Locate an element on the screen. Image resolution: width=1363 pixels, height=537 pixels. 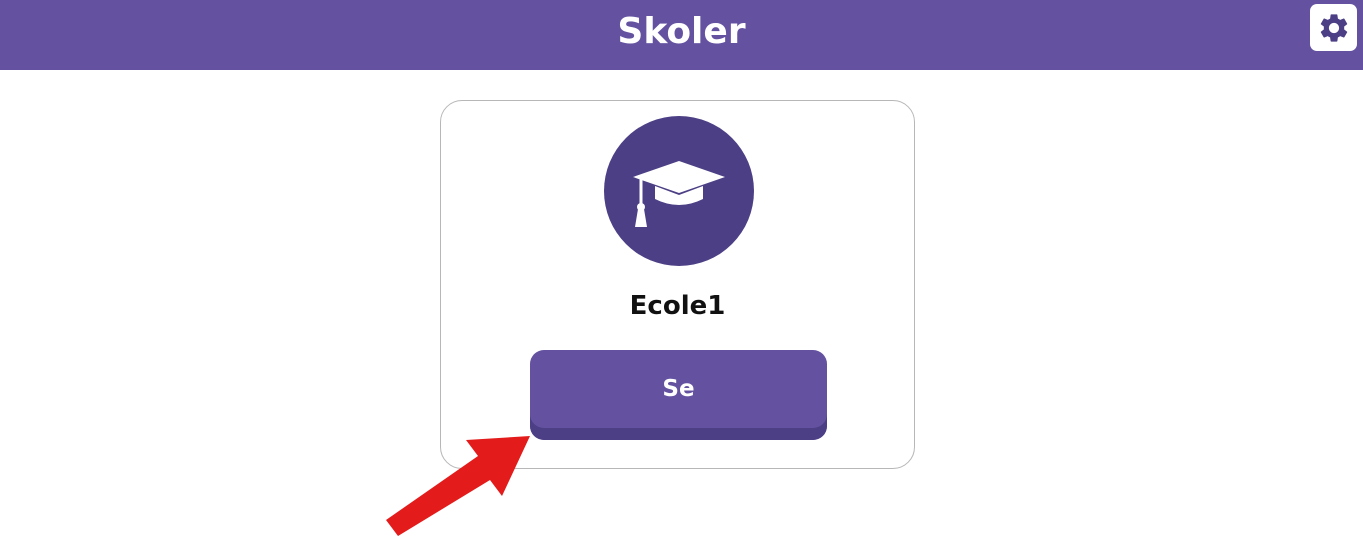
gear-icon is located at coordinates (1333, 27).